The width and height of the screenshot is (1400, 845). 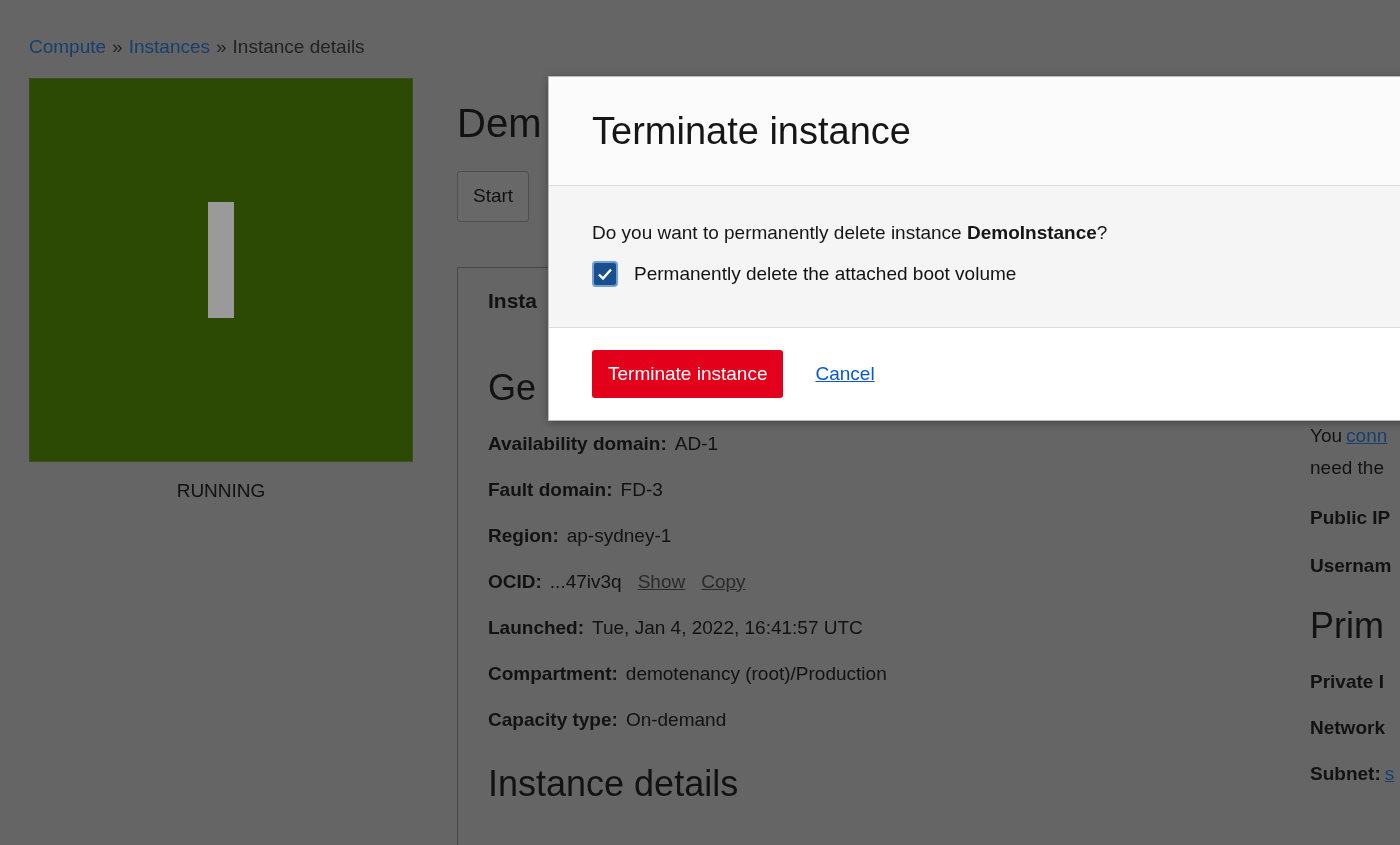 I want to click on field-value: AD-1, so click(x=696, y=443).